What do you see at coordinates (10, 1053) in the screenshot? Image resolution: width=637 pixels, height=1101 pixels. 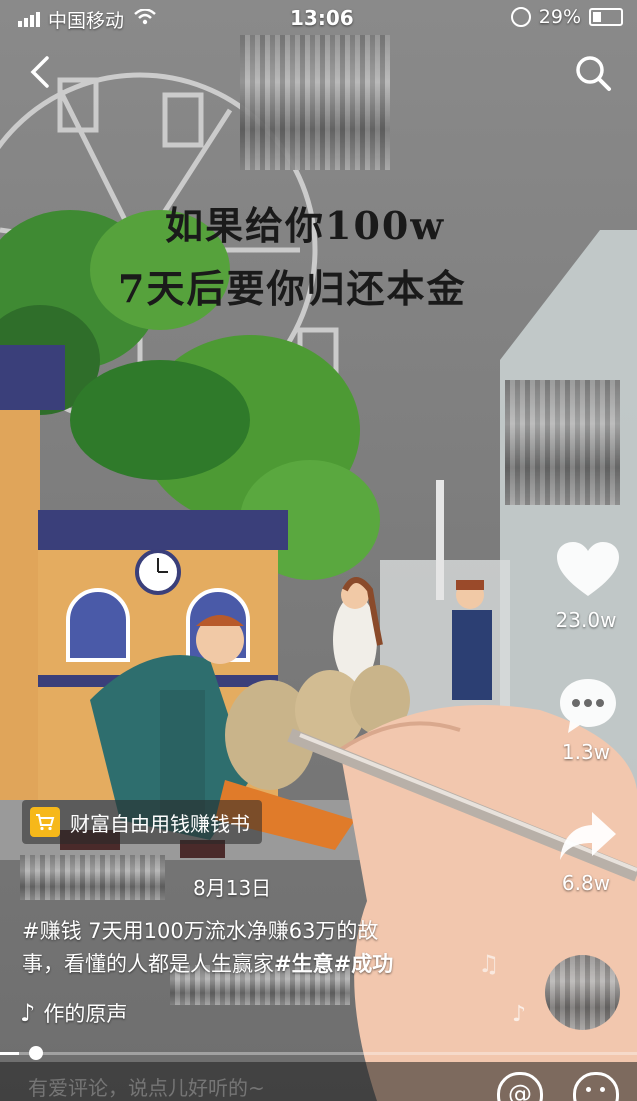 I see `progress-fill` at bounding box center [10, 1053].